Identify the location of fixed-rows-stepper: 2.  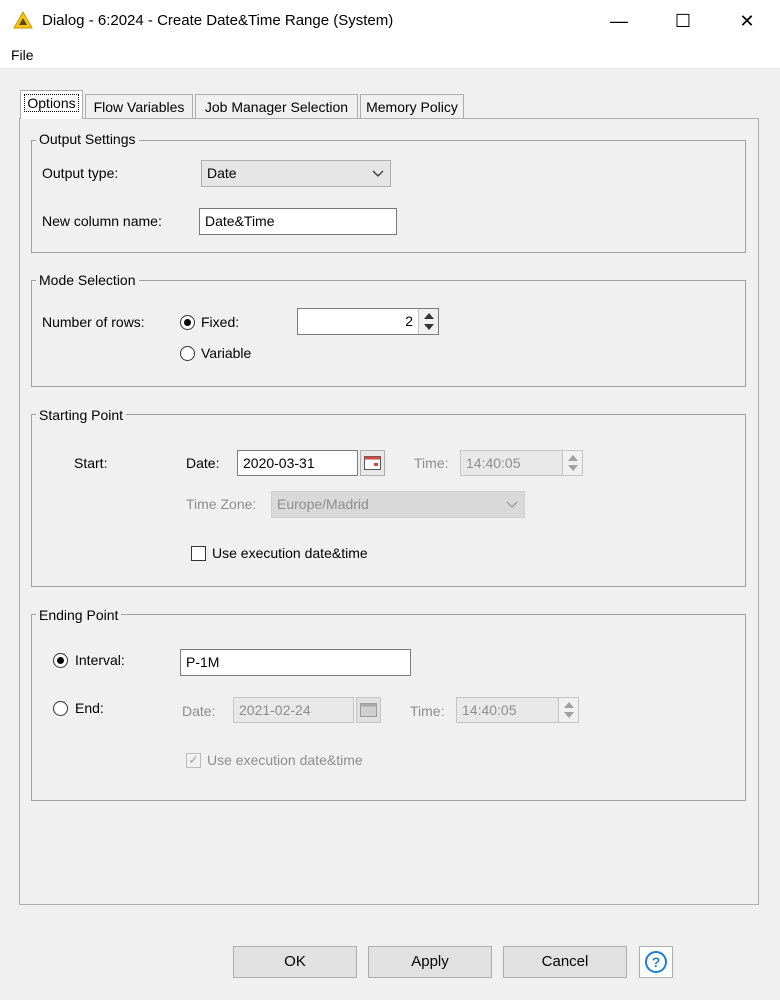
(368, 321).